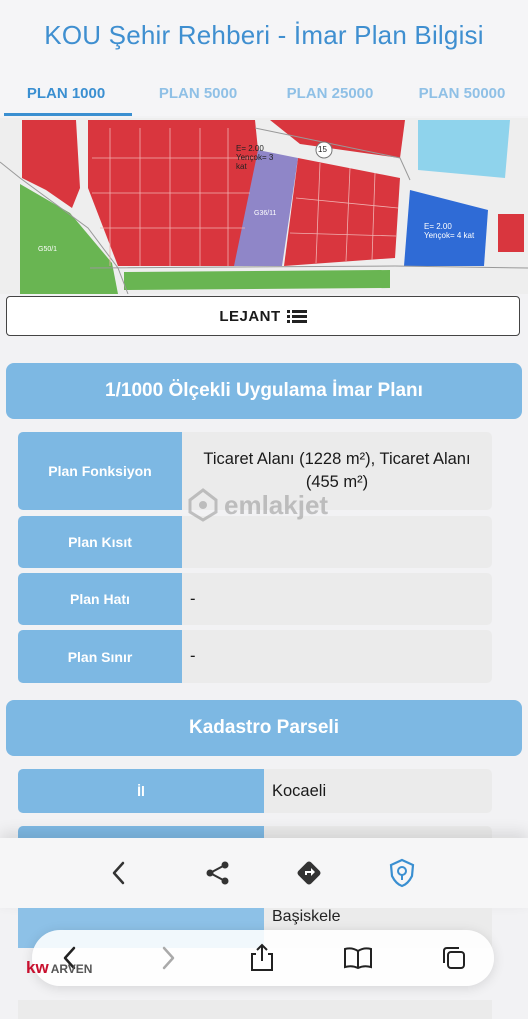  What do you see at coordinates (264, 728) in the screenshot?
I see `cadastre-section-header: Kadastro Parseli` at bounding box center [264, 728].